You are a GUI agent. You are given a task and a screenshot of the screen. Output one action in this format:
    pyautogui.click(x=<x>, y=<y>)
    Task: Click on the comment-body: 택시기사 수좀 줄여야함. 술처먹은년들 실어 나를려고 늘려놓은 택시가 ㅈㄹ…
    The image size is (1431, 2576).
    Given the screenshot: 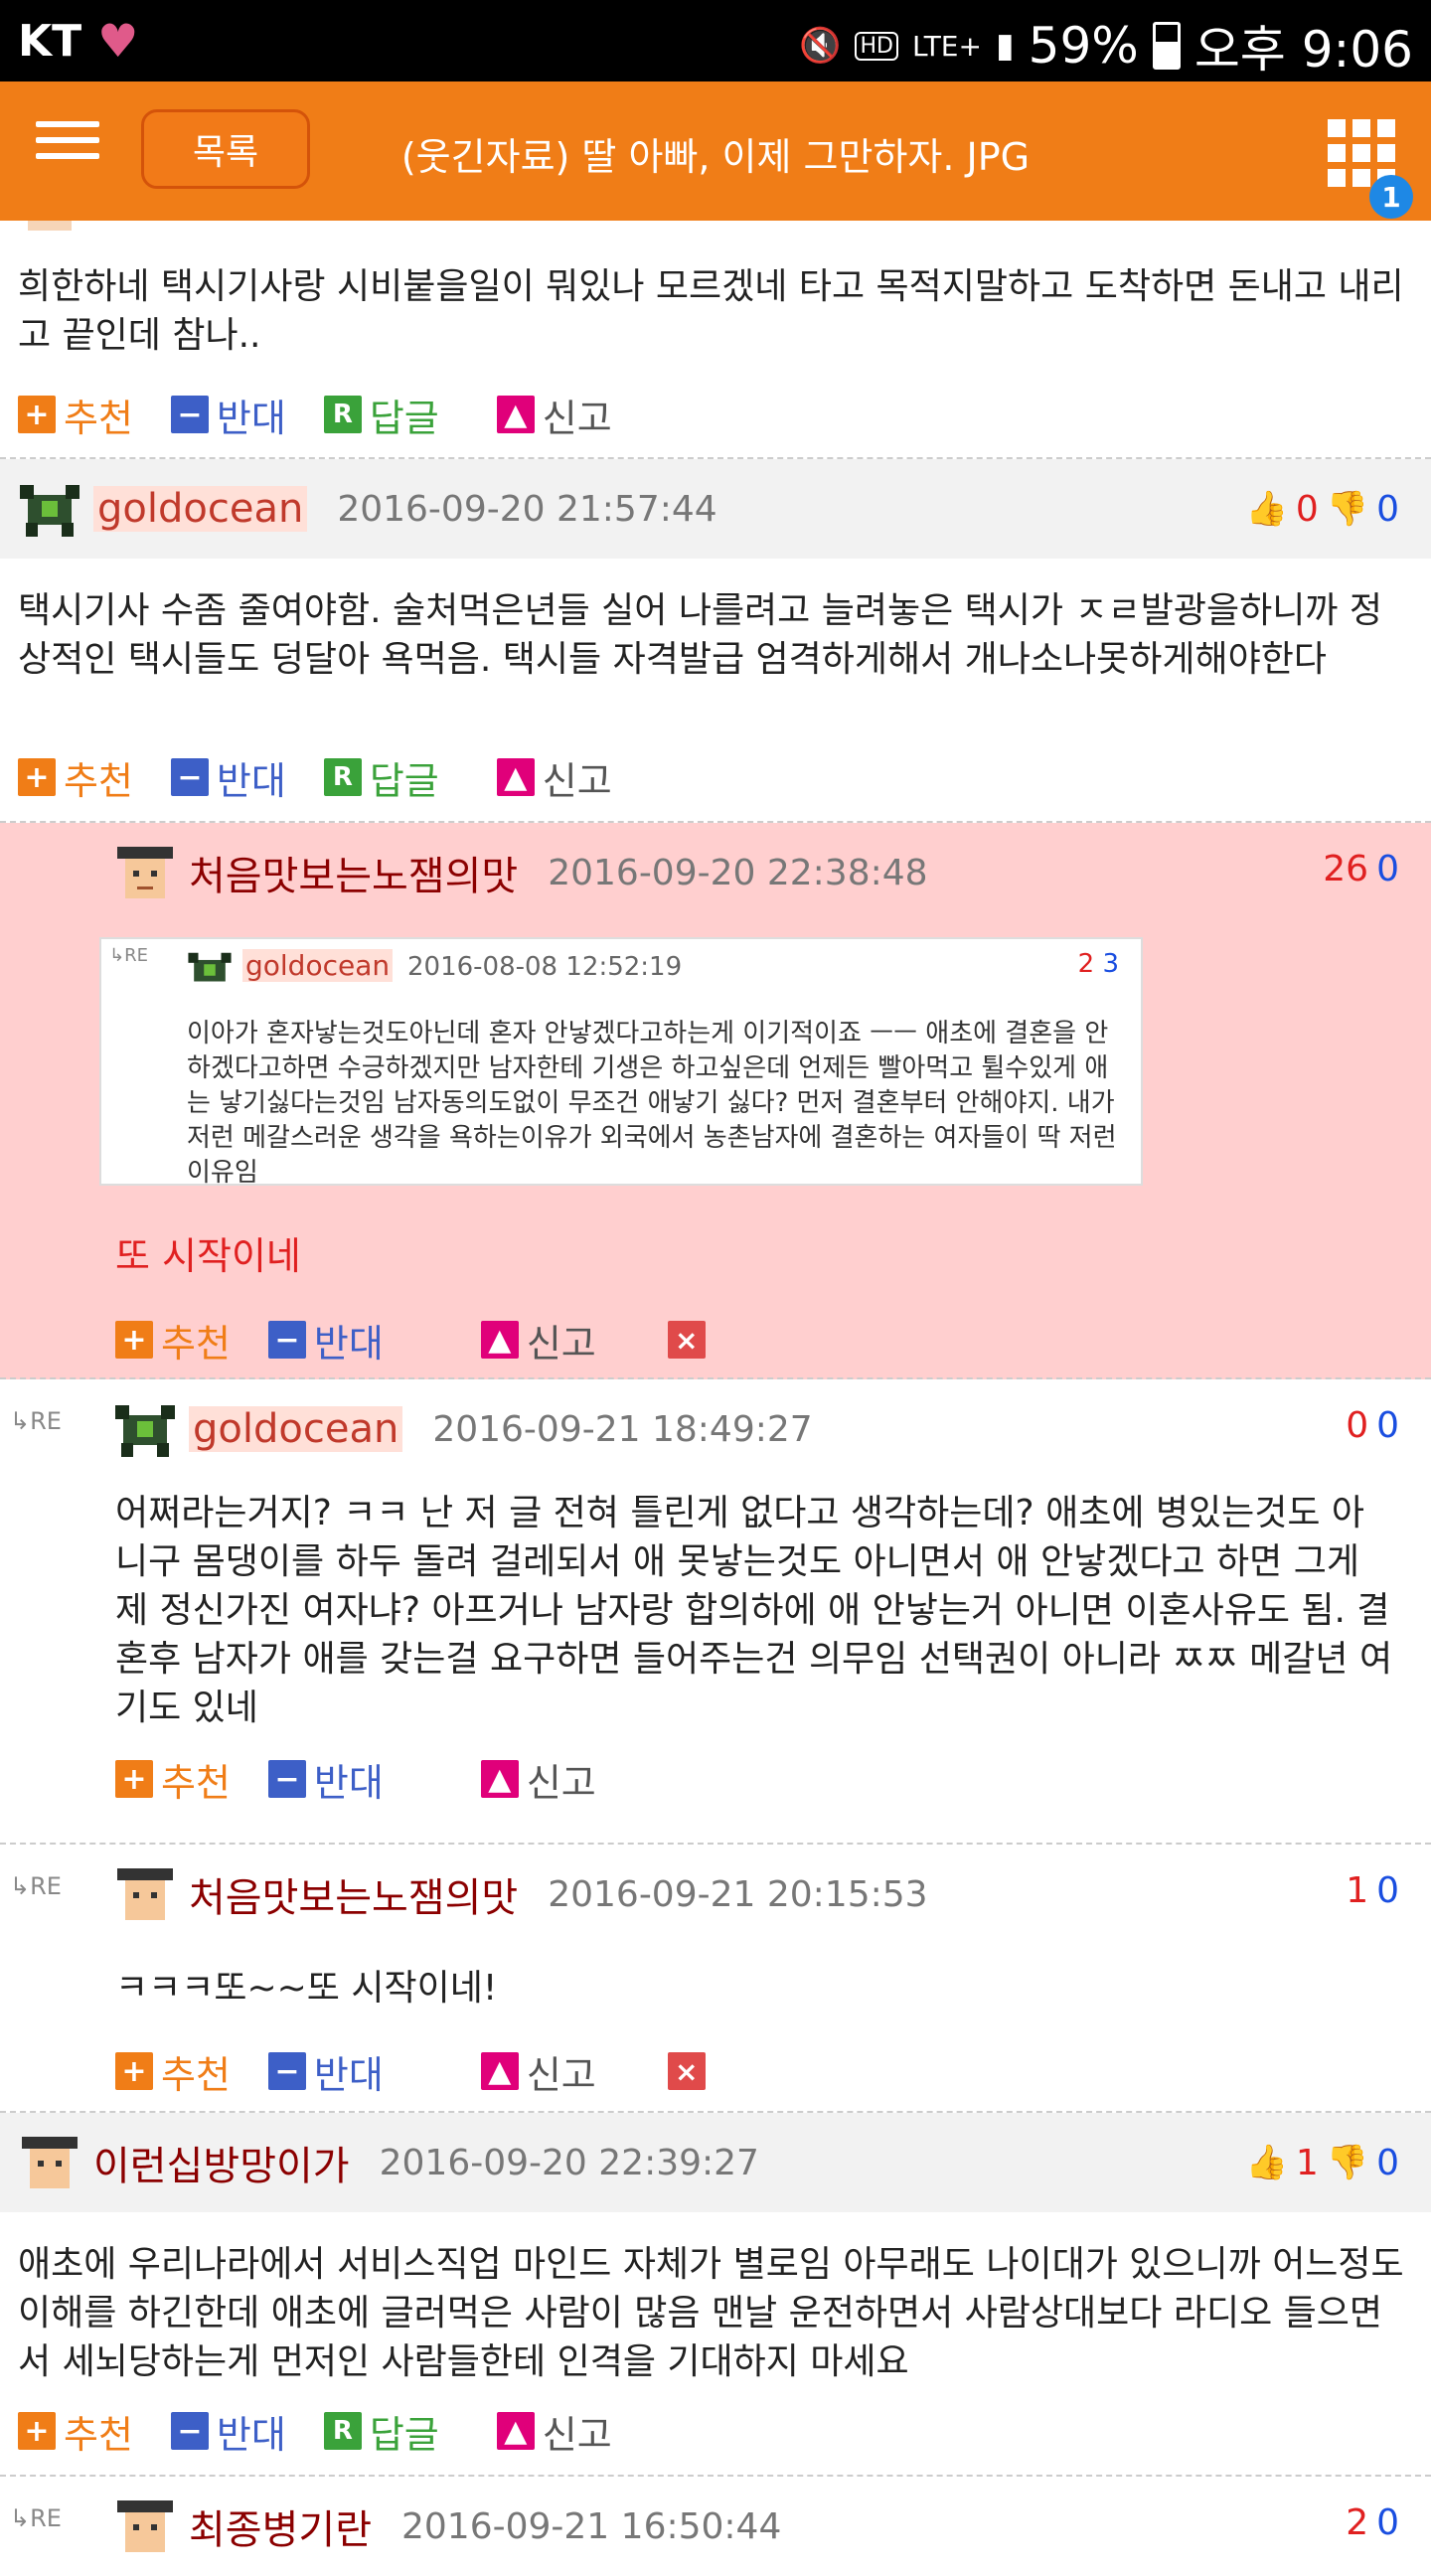 What is the action you would take?
    pyautogui.click(x=700, y=635)
    